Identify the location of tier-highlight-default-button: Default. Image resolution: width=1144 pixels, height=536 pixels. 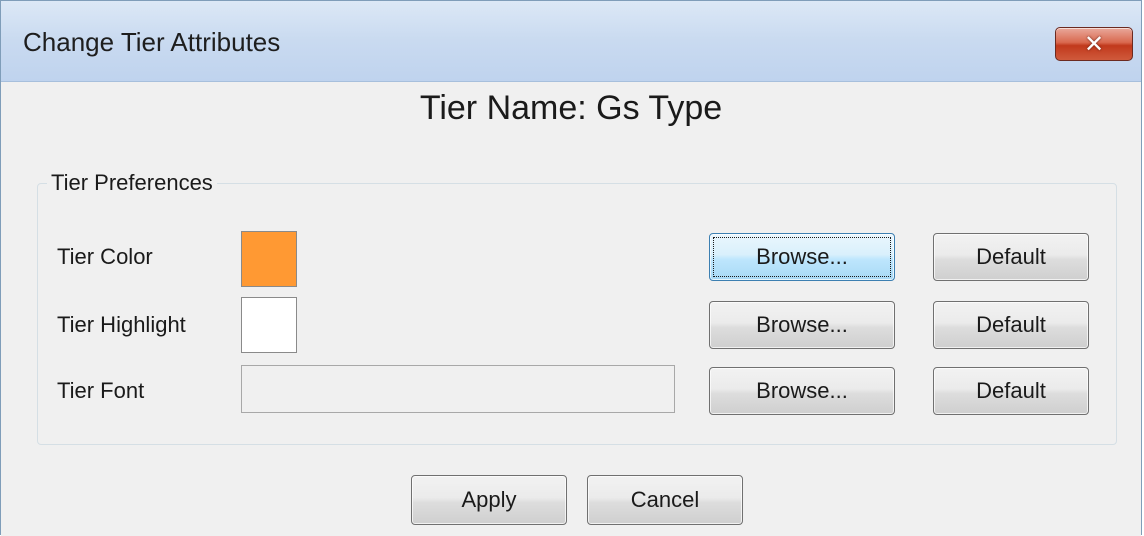
(1011, 325).